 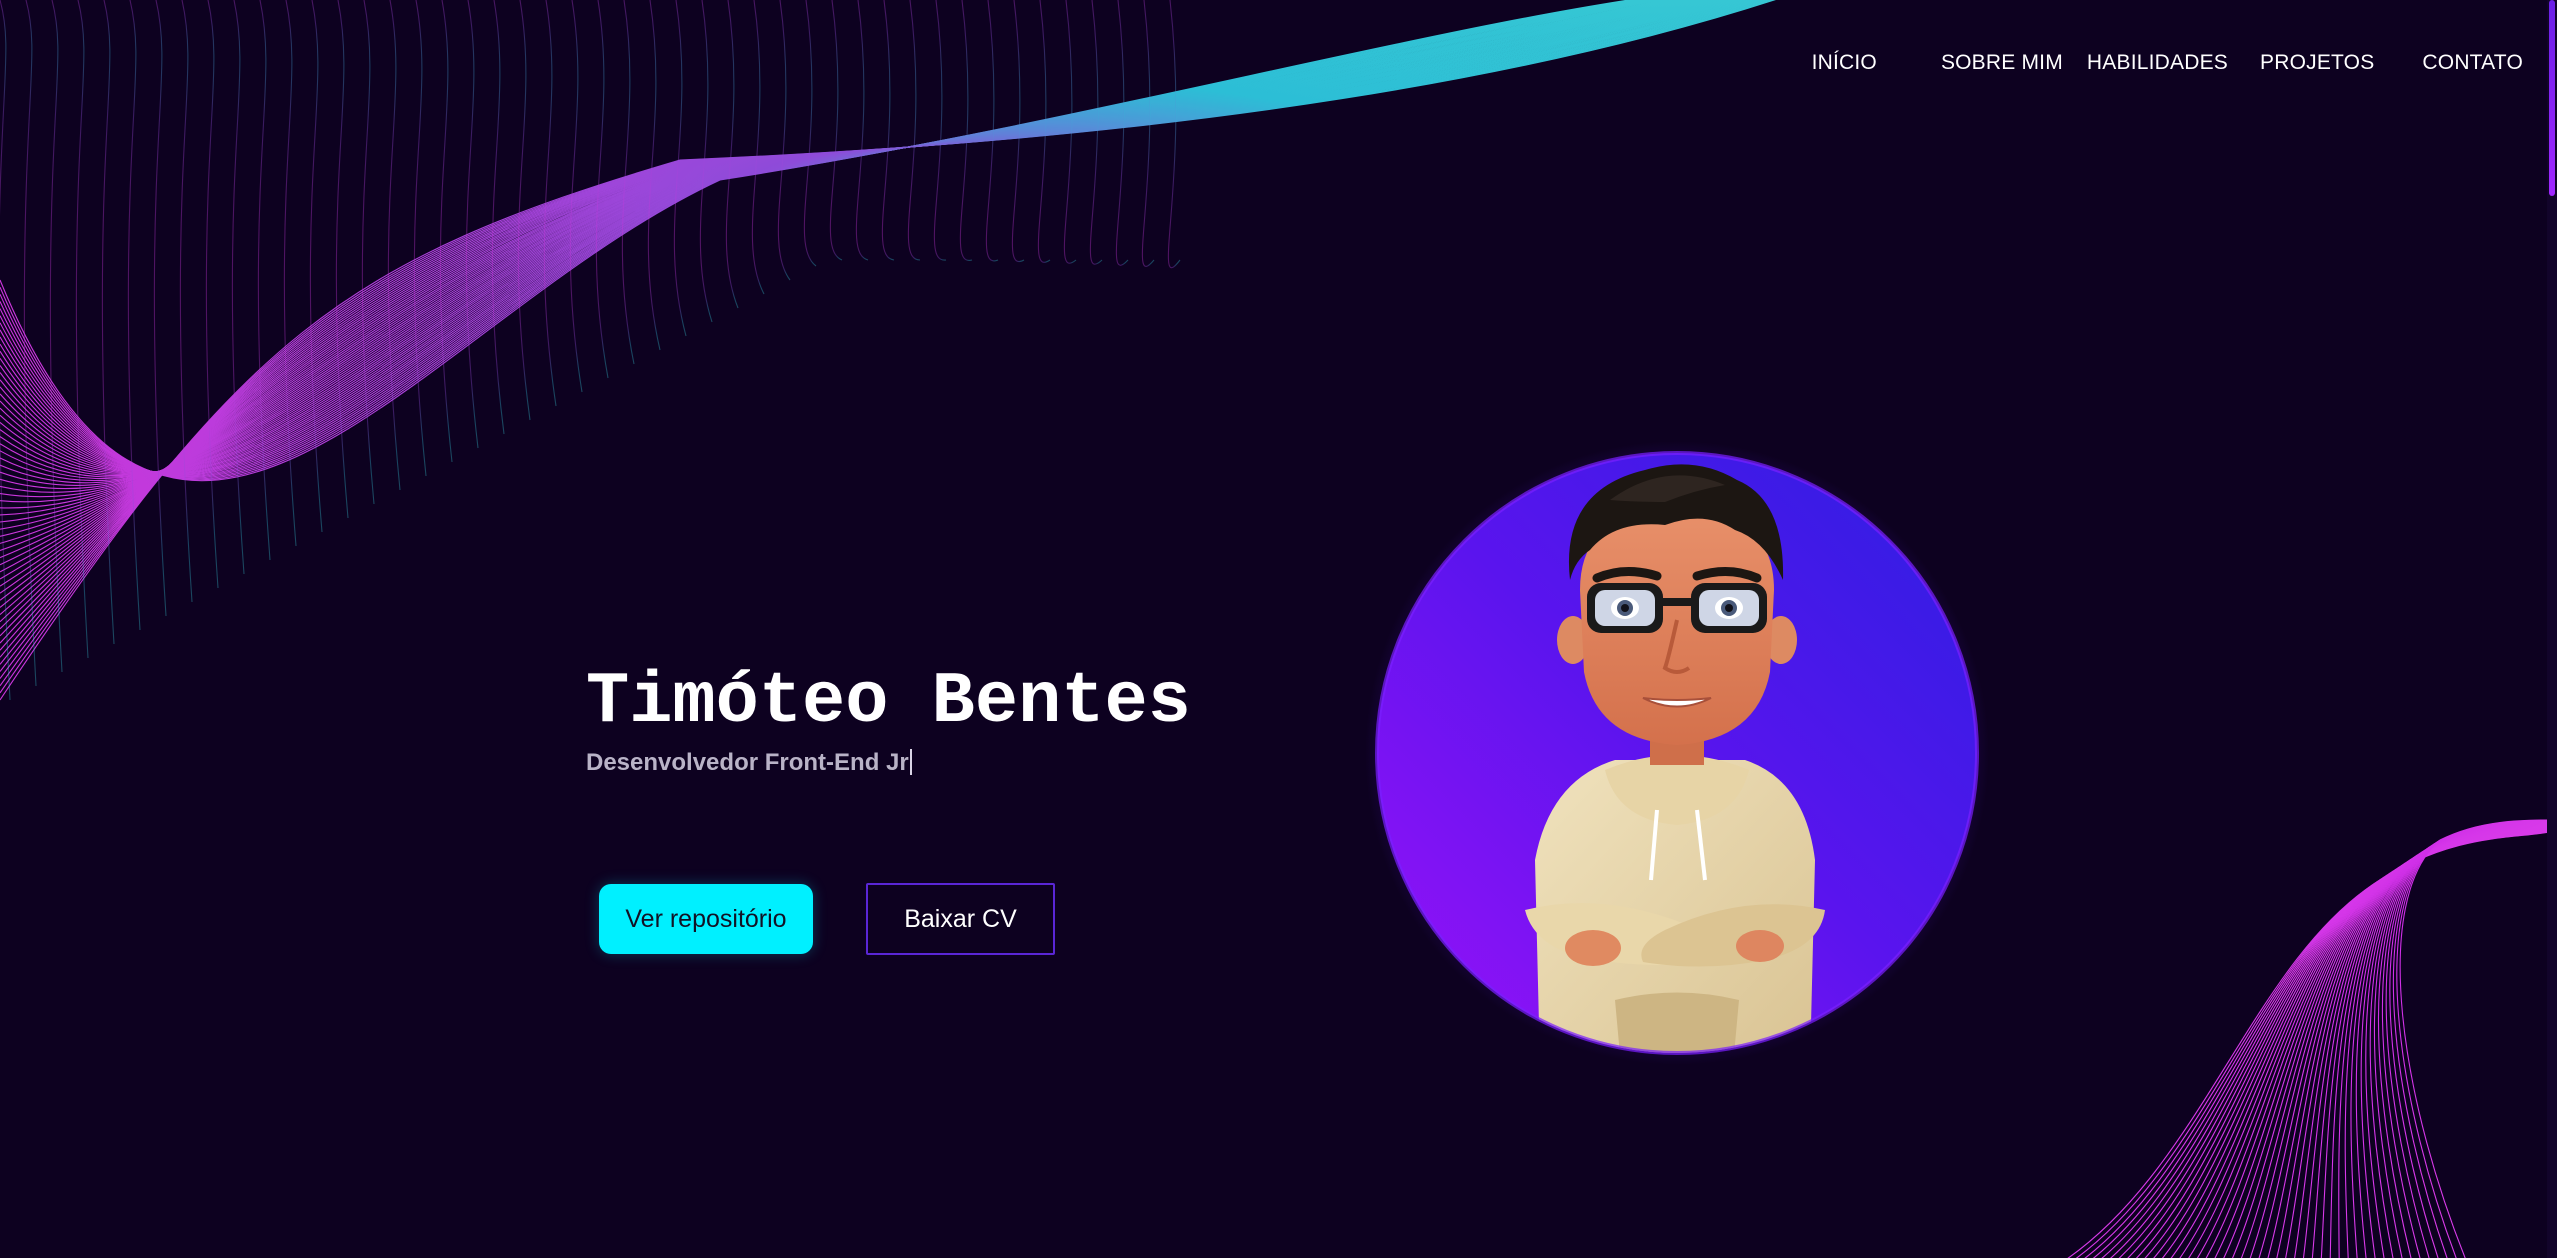 What do you see at coordinates (706, 919) in the screenshot?
I see `view-repository-button: Ver repositório` at bounding box center [706, 919].